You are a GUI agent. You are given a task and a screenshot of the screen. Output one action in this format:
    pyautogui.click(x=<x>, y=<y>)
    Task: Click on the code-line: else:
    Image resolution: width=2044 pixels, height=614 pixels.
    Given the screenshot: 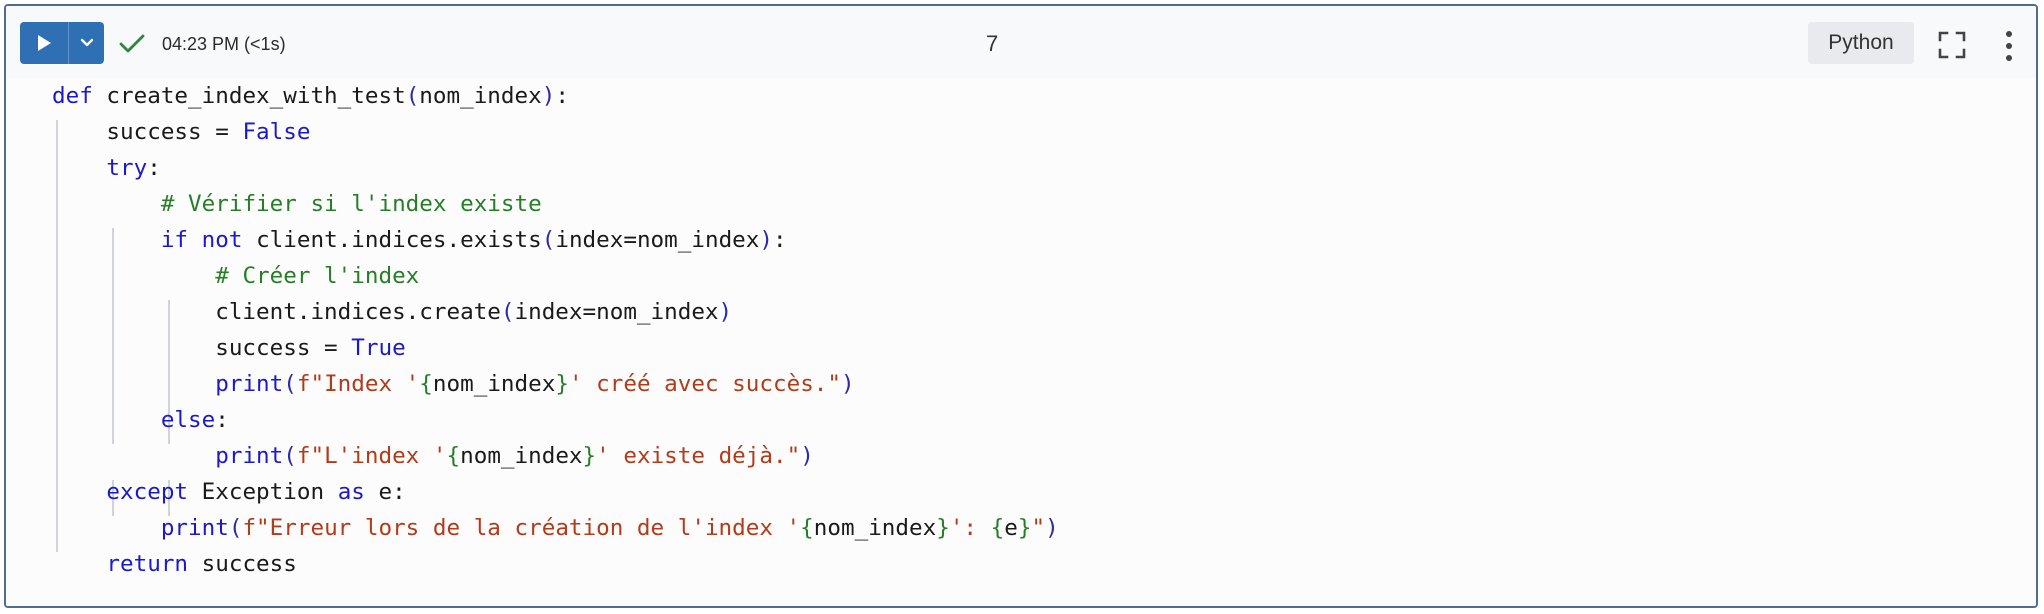 What is the action you would take?
    pyautogui.click(x=194, y=420)
    